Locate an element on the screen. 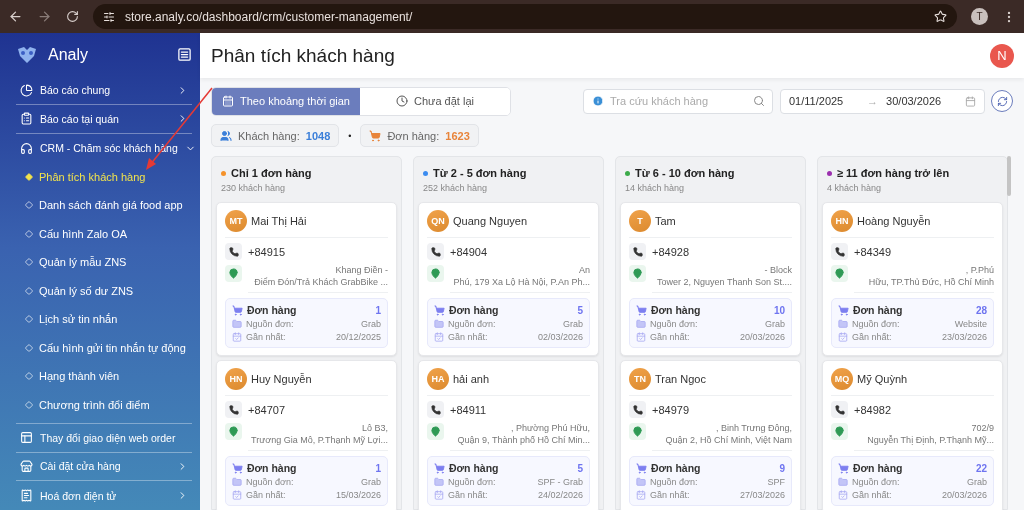  customer-card: MT Mai Thị Hải +84915 Khang Điền - Điểm Đón/Trả Khách GrabBike ... Đơn hàng 1 Nguồn đơn: Grab Gần nhất: 20/12/2025 is located at coordinates (306, 279).